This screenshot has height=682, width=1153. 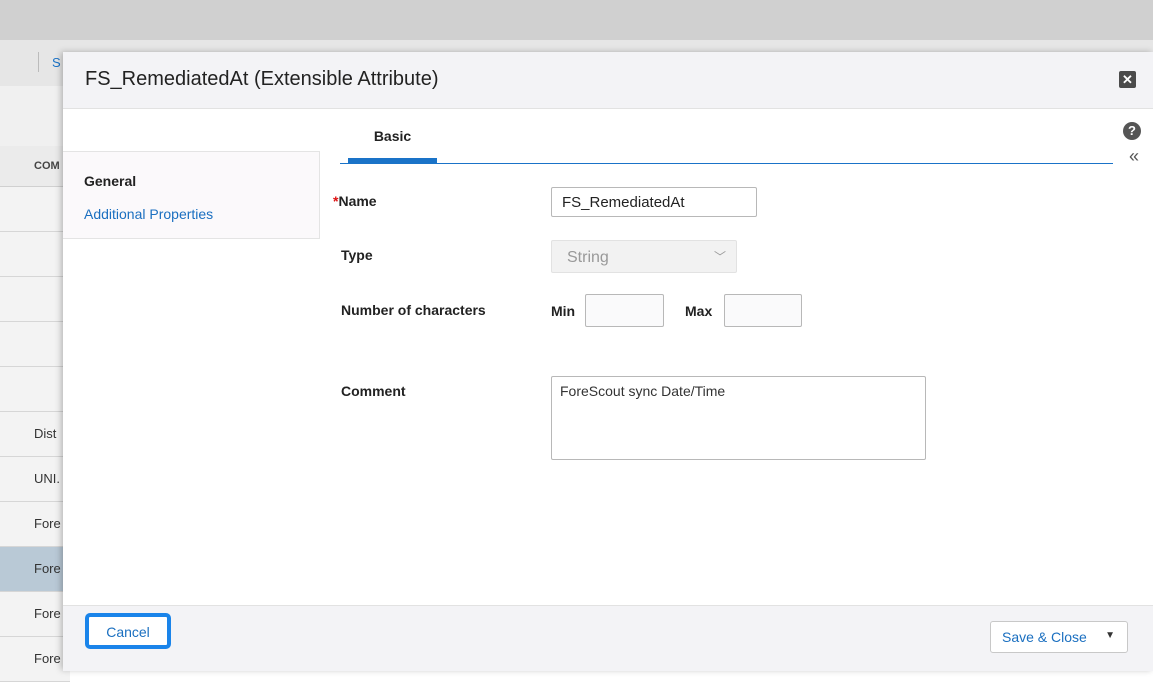 What do you see at coordinates (1044, 637) in the screenshot?
I see `save-and-close-label: Save & Close` at bounding box center [1044, 637].